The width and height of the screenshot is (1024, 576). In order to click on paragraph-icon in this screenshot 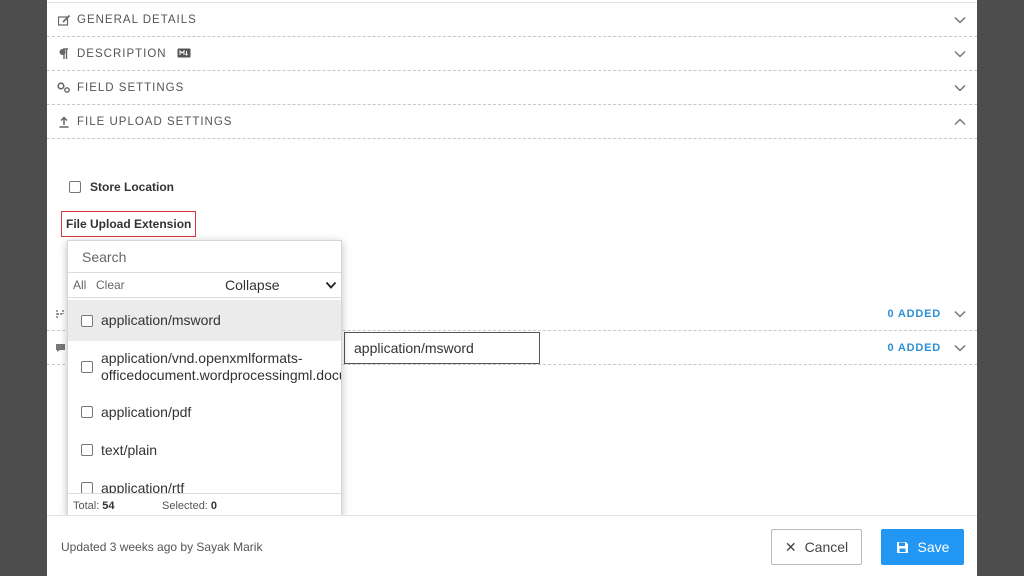, I will do `click(64, 54)`.